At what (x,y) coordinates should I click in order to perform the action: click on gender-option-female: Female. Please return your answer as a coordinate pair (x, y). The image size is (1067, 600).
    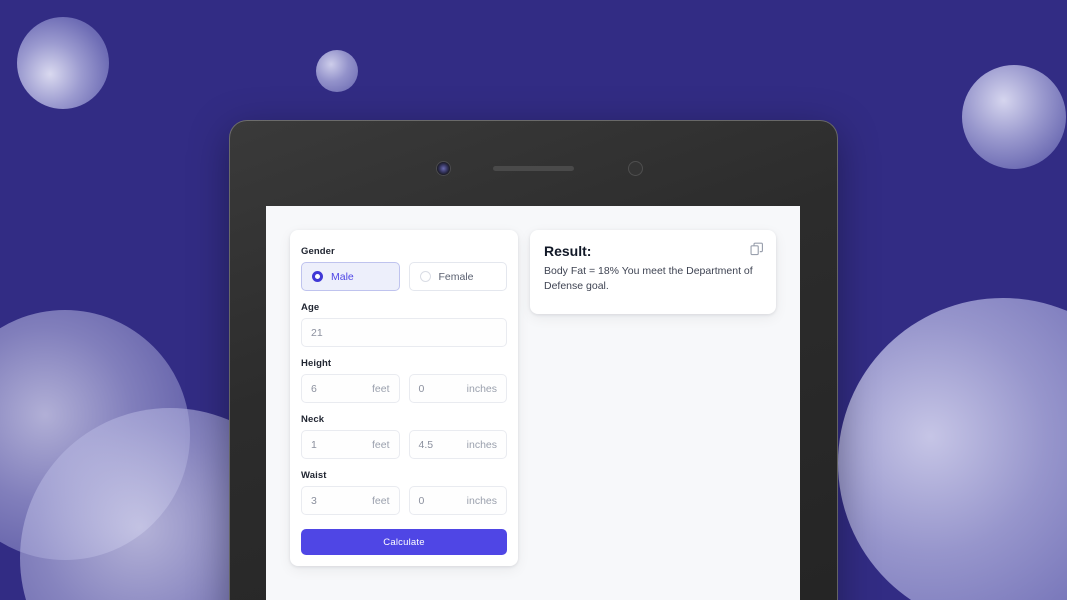
    Looking at the image, I should click on (457, 276).